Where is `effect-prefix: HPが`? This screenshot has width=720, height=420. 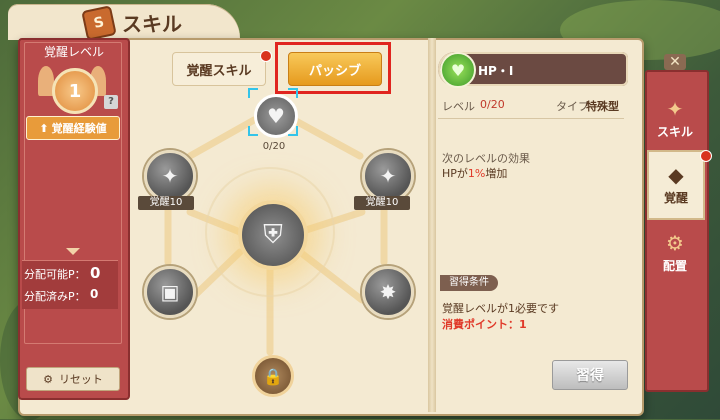
effect-prefix: HPが is located at coordinates (455, 173).